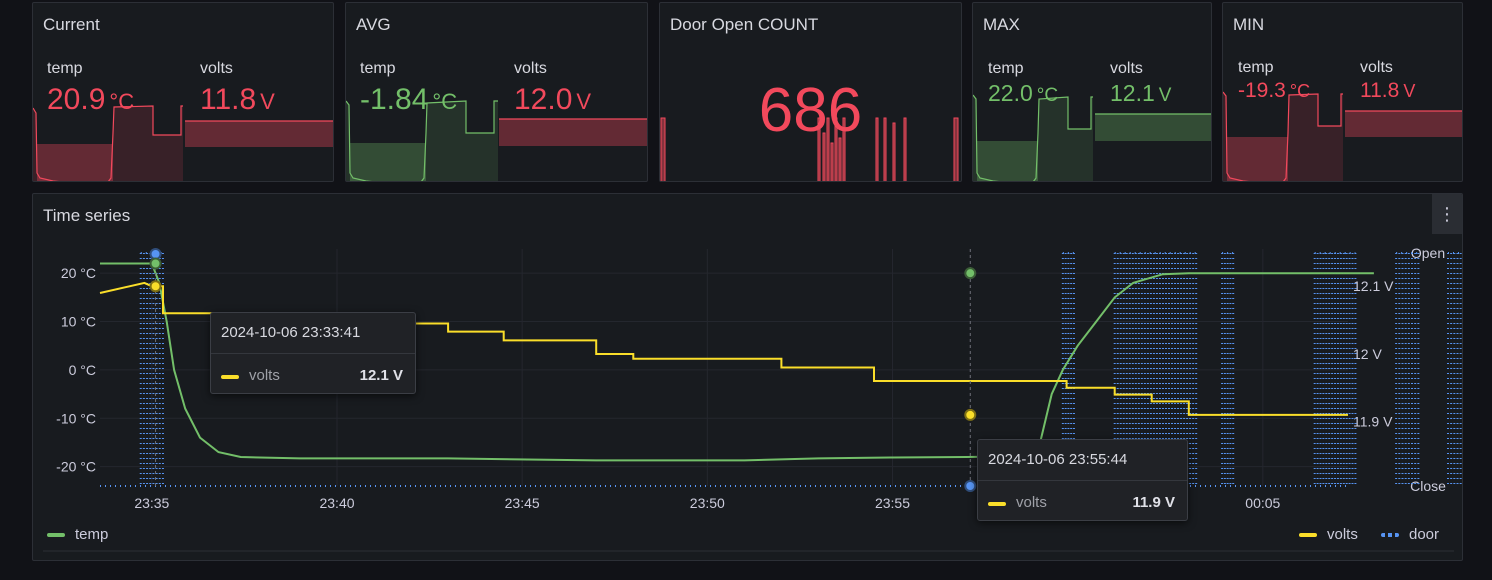 This screenshot has height=580, width=1492. I want to click on y-axis-right: 12.1 V12 V11.9 VOpenClose, so click(1399, 369).